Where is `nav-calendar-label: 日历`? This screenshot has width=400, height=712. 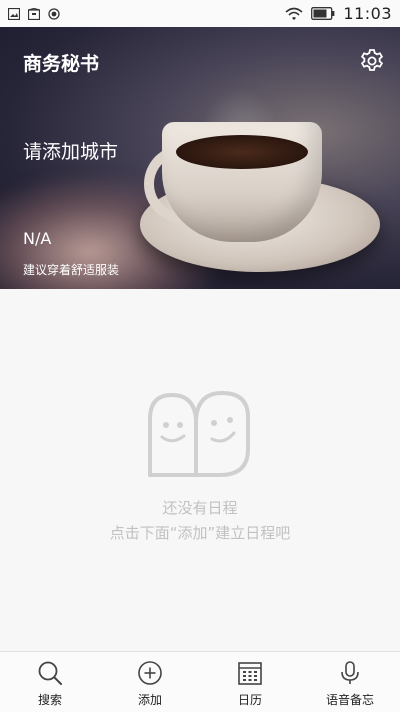
nav-calendar-label: 日历 is located at coordinates (249, 700).